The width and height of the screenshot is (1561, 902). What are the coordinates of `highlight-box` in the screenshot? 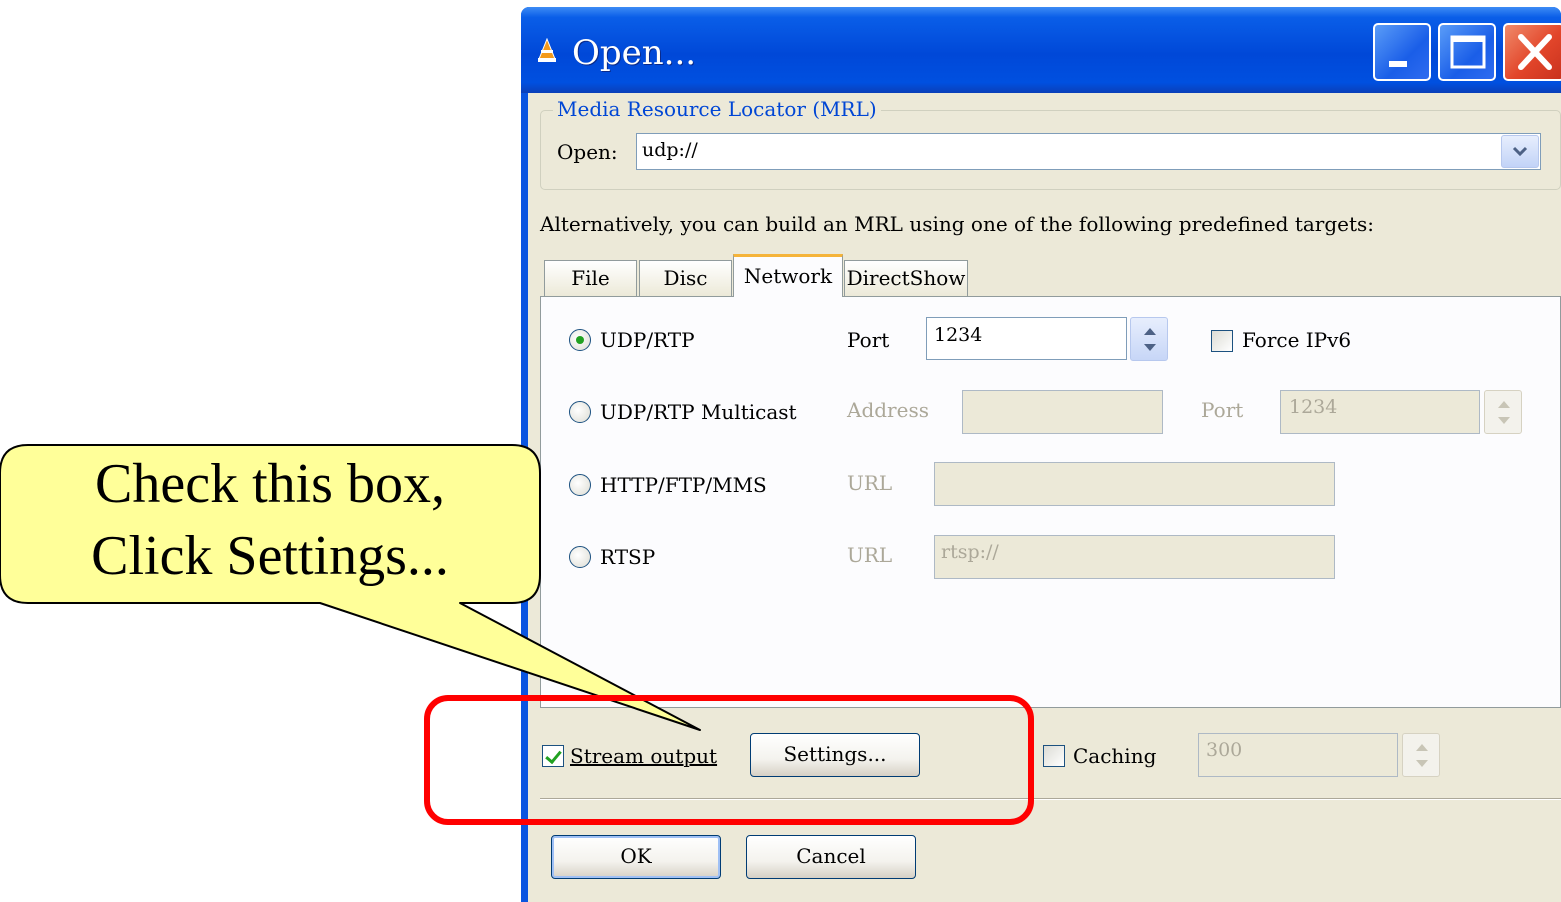 It's located at (729, 760).